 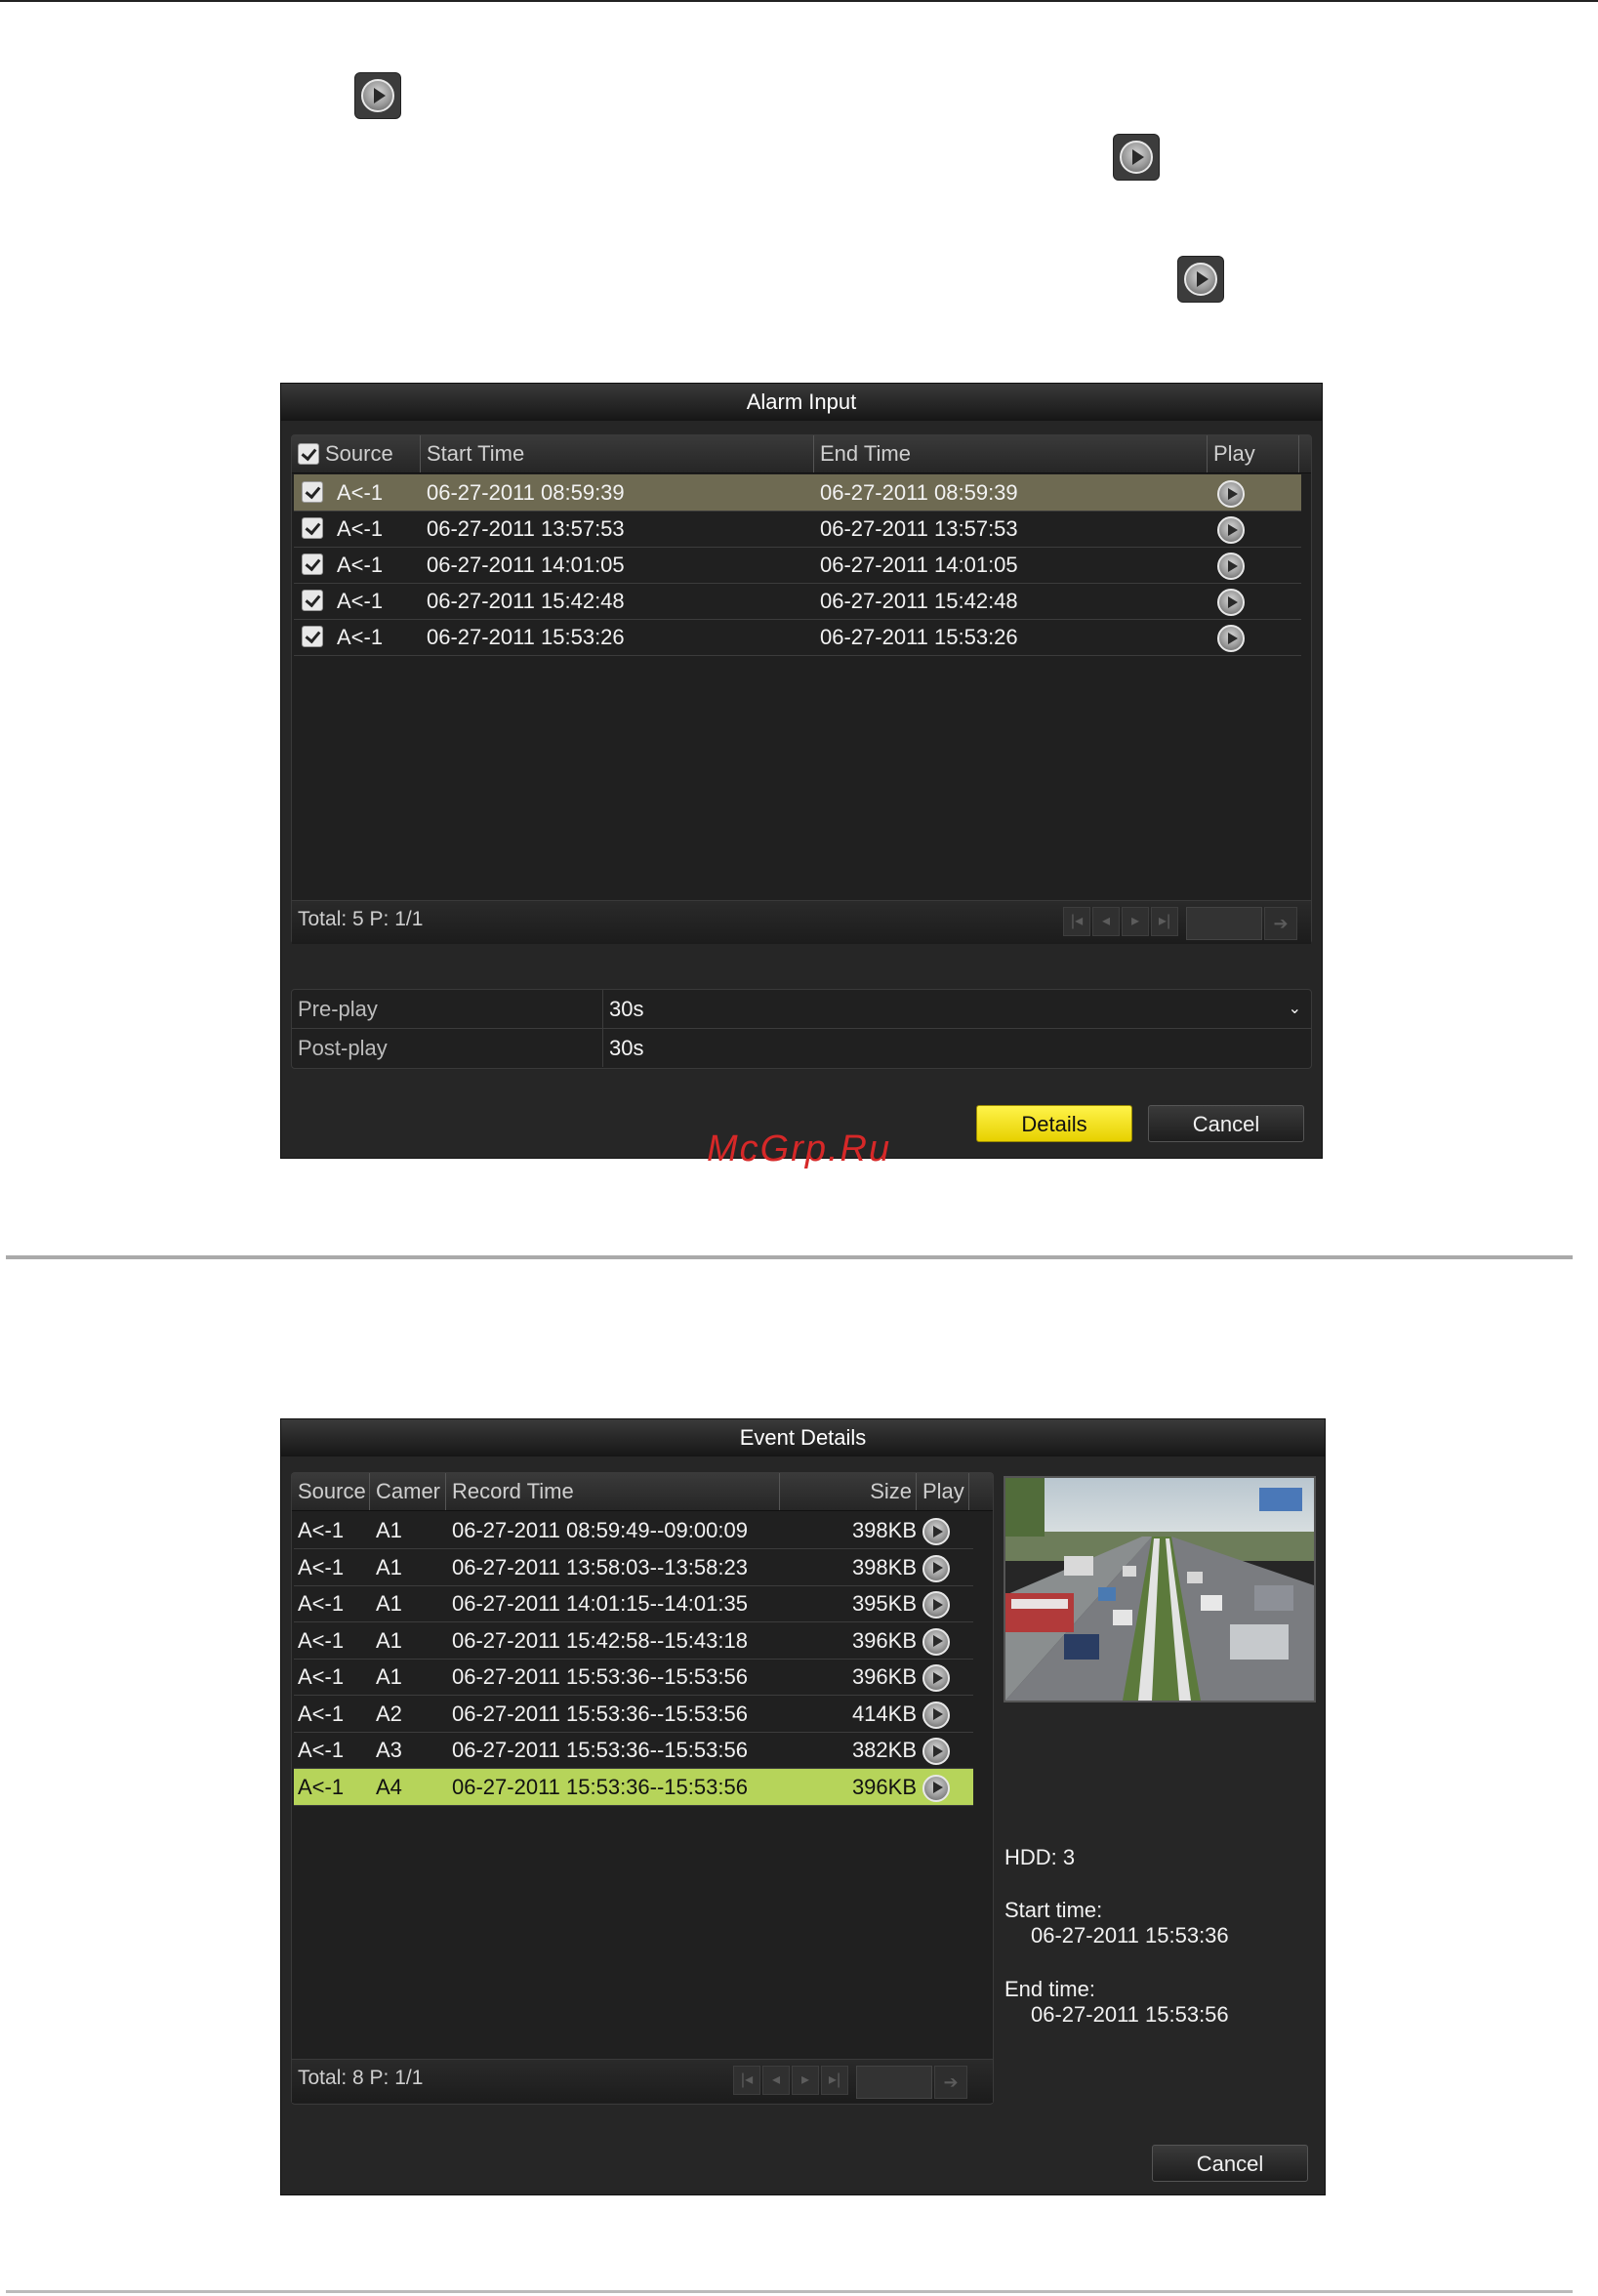 I want to click on start-time-cell: 06-27-2011 14:01:05, so click(x=526, y=565).